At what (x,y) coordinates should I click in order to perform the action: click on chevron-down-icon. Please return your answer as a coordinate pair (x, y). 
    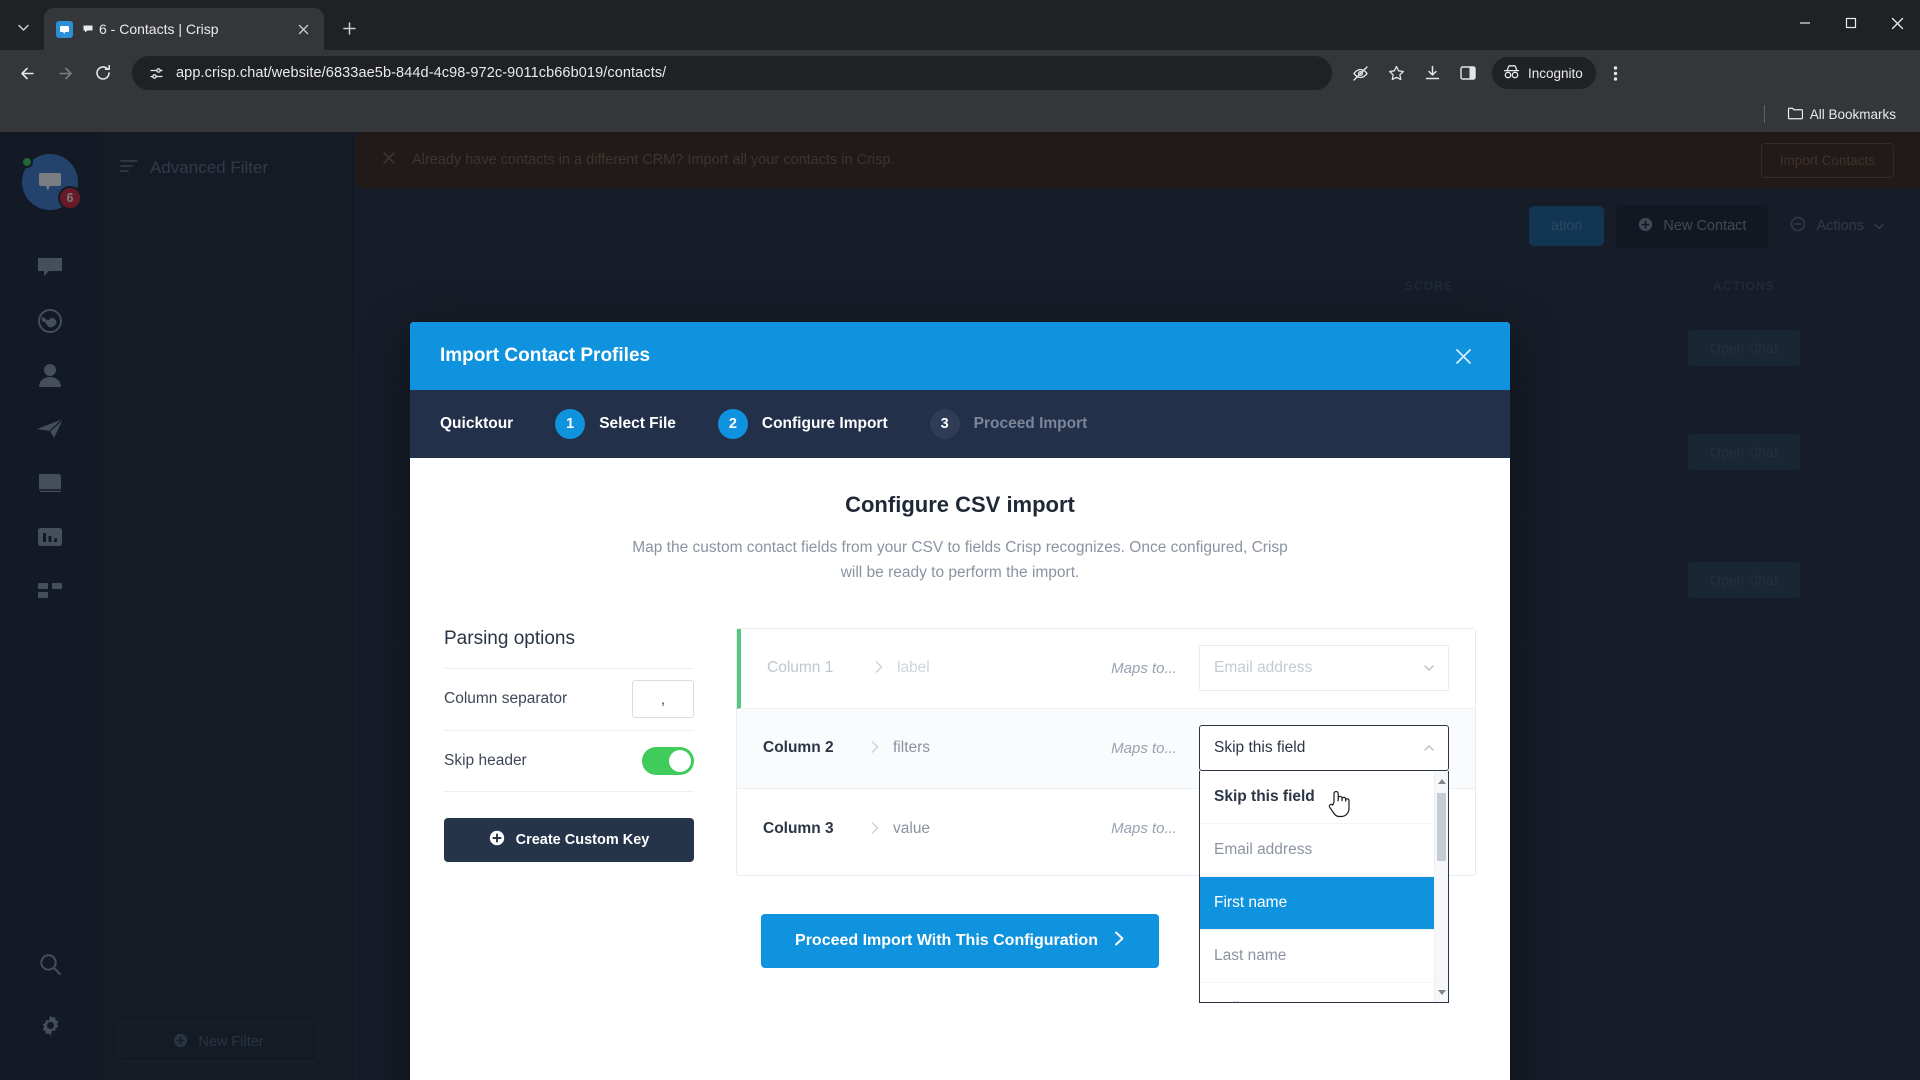
    Looking at the image, I should click on (1429, 668).